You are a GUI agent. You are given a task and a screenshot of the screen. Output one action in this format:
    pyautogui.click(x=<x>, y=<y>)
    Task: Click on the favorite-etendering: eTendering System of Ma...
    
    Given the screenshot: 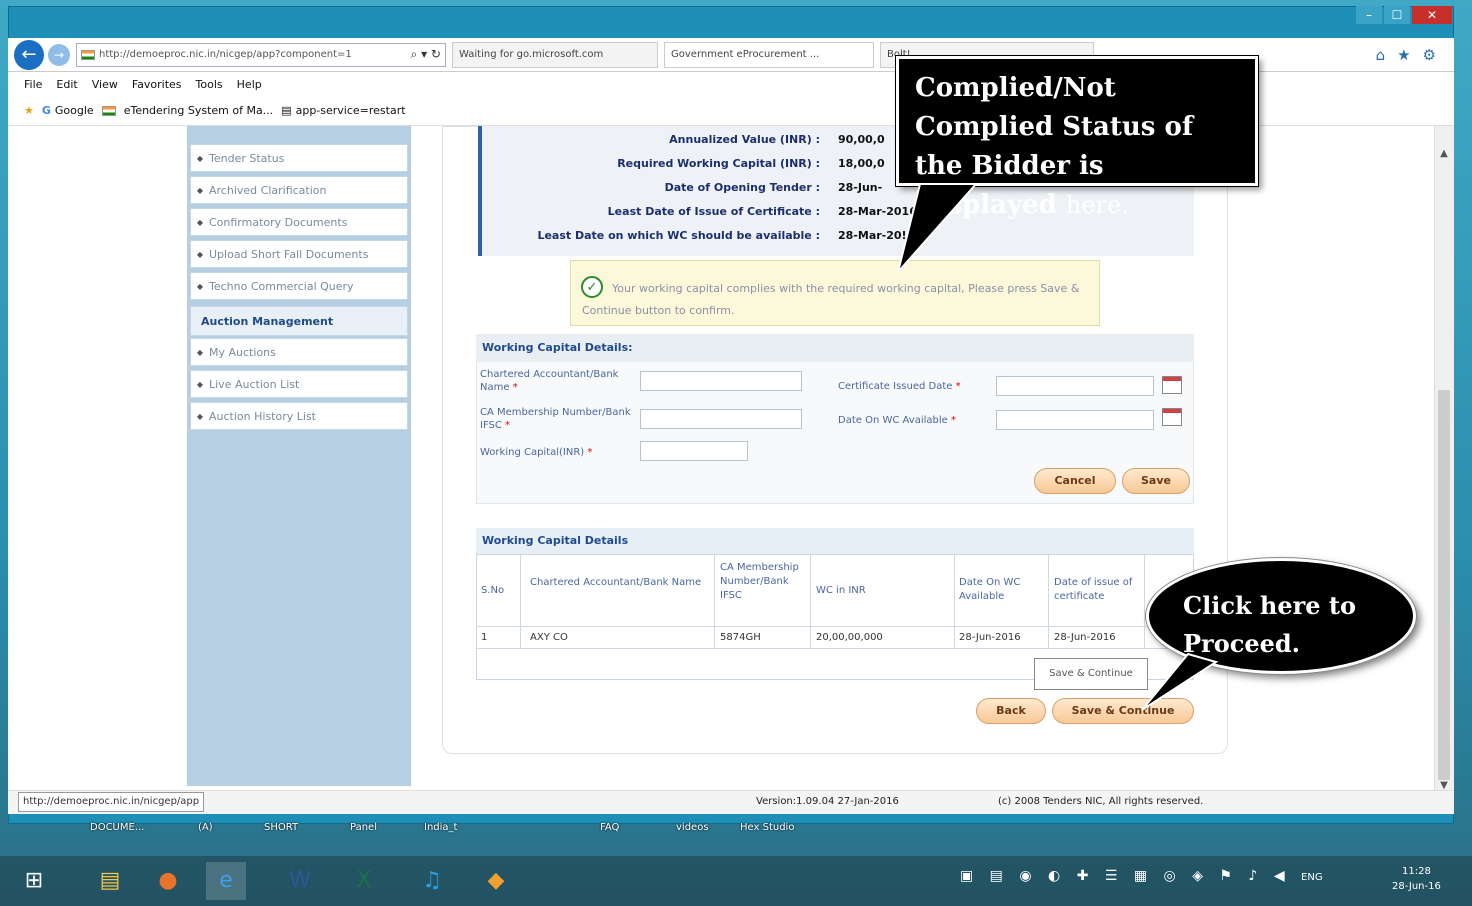 What is the action you would take?
    pyautogui.click(x=187, y=110)
    